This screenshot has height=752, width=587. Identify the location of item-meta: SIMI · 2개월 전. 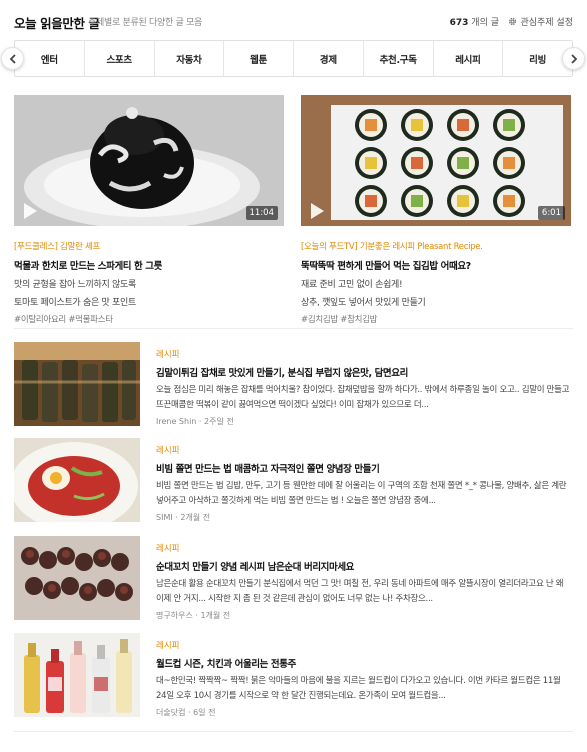
(183, 517).